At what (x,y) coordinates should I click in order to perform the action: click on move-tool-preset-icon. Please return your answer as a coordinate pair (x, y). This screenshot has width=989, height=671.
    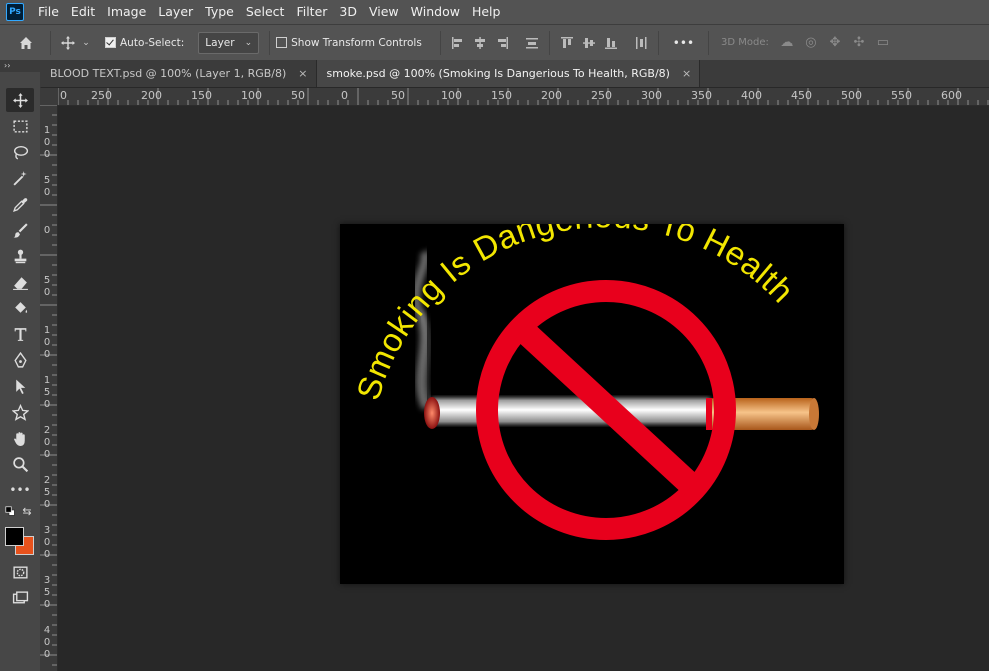
    Looking at the image, I should click on (68, 43).